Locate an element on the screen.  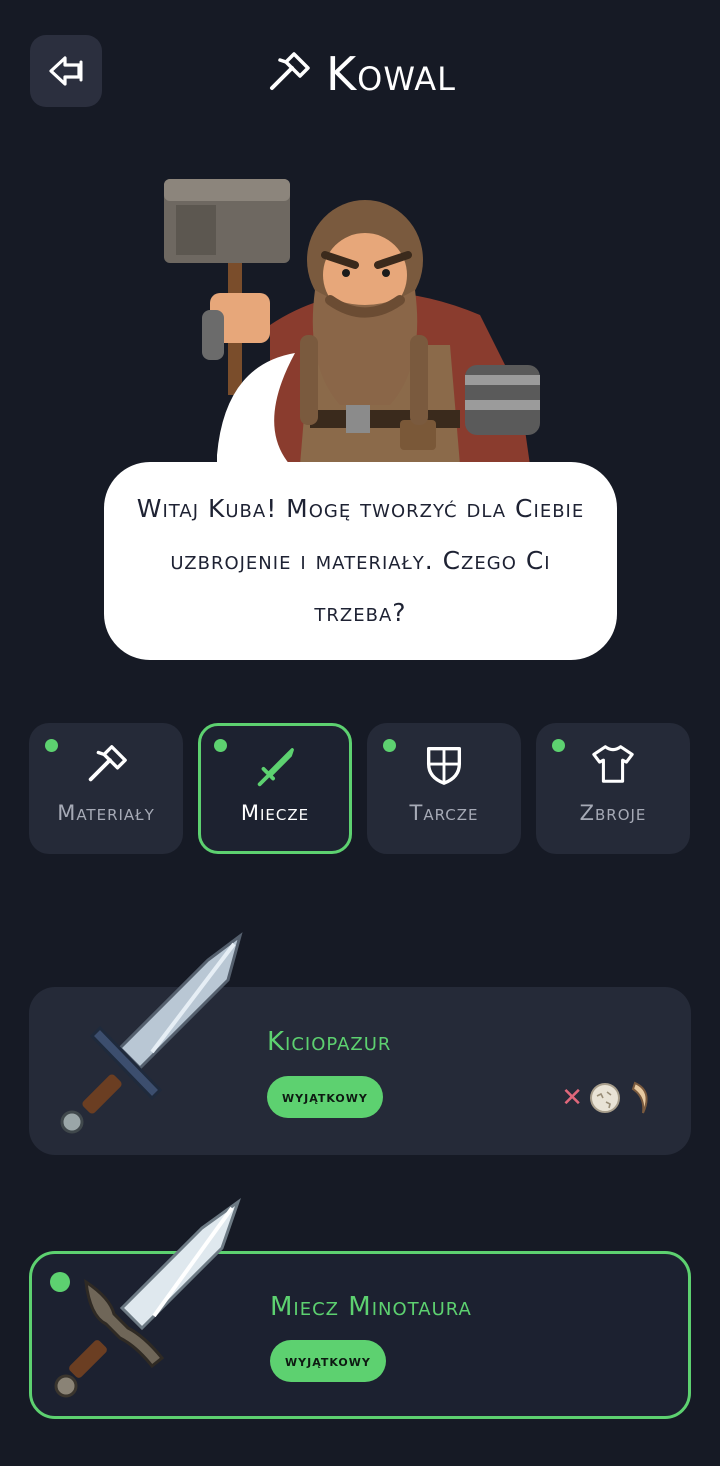
tab-label: Materiały is located at coordinates (106, 813).